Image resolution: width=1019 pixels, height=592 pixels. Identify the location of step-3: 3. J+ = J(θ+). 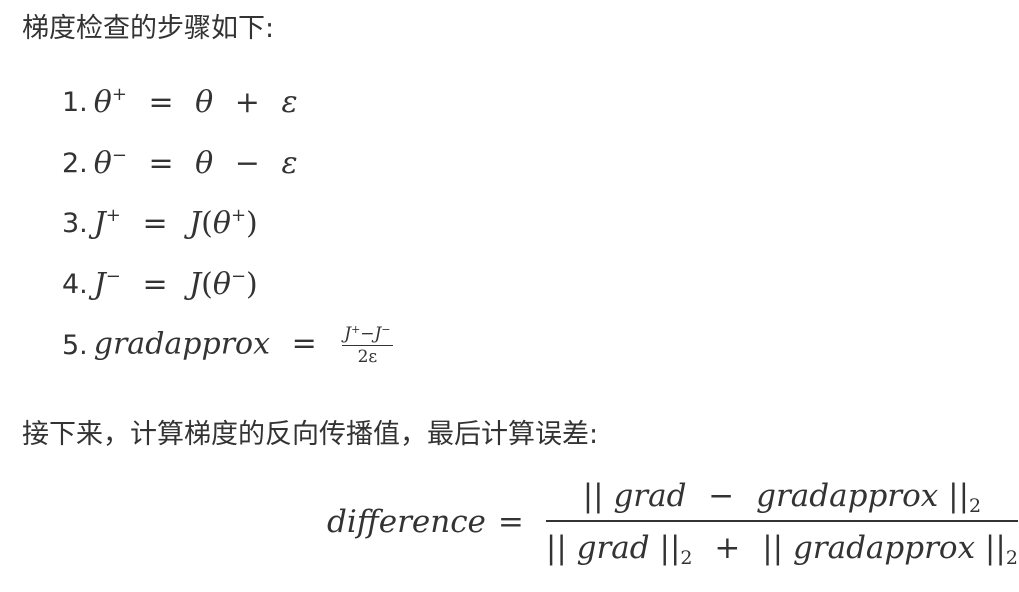
(160, 223).